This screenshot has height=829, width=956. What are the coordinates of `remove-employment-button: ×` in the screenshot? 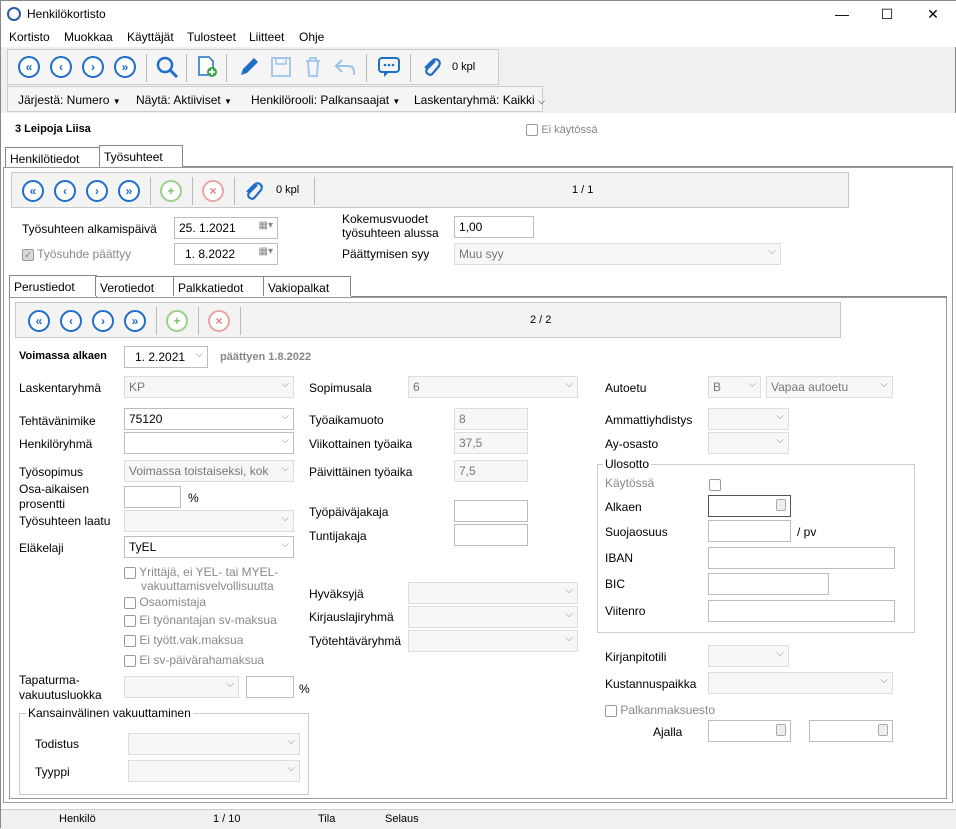 It's located at (213, 191).